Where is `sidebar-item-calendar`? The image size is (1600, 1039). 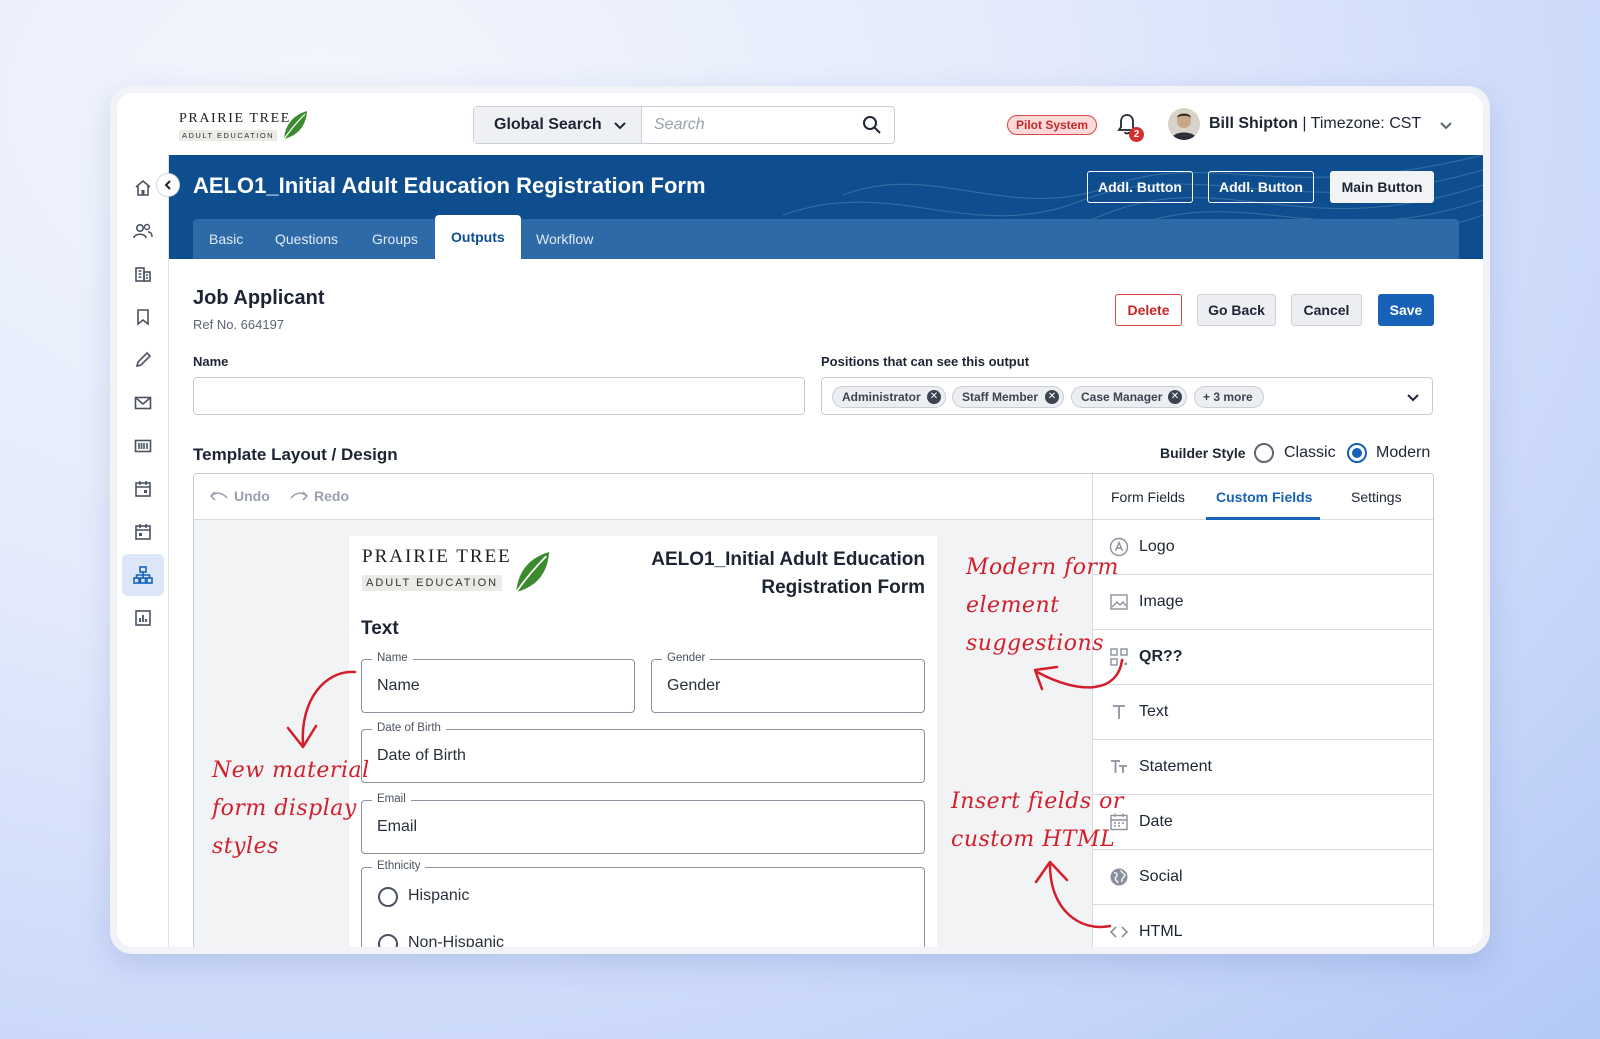 sidebar-item-calendar is located at coordinates (143, 489).